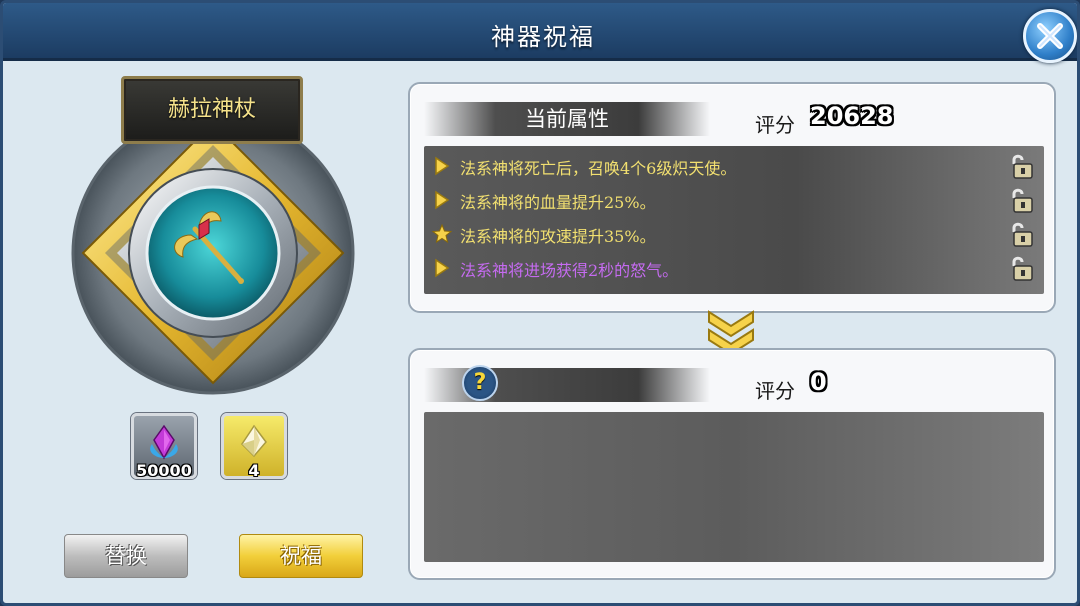 The height and width of the screenshot is (606, 1080). Describe the element at coordinates (213, 253) in the screenshot. I see `artifact-emblem` at that location.